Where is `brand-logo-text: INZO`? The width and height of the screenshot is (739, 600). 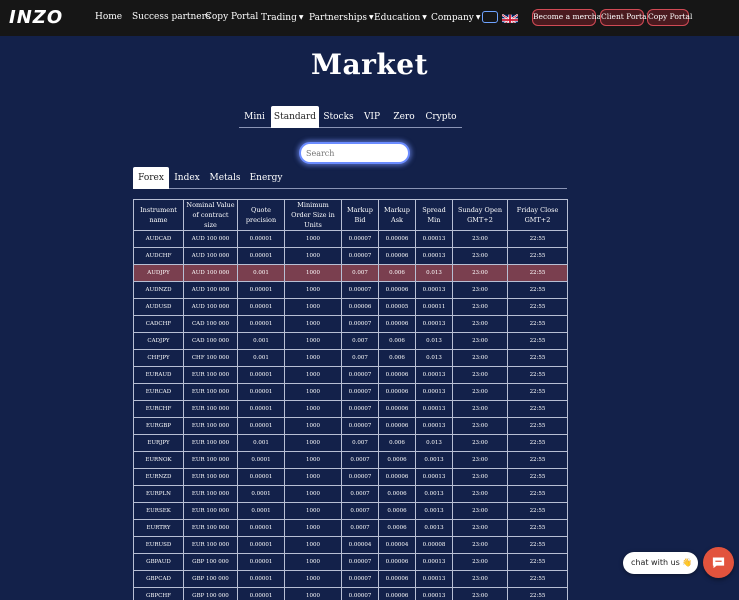 brand-logo-text: INZO is located at coordinates (36, 17).